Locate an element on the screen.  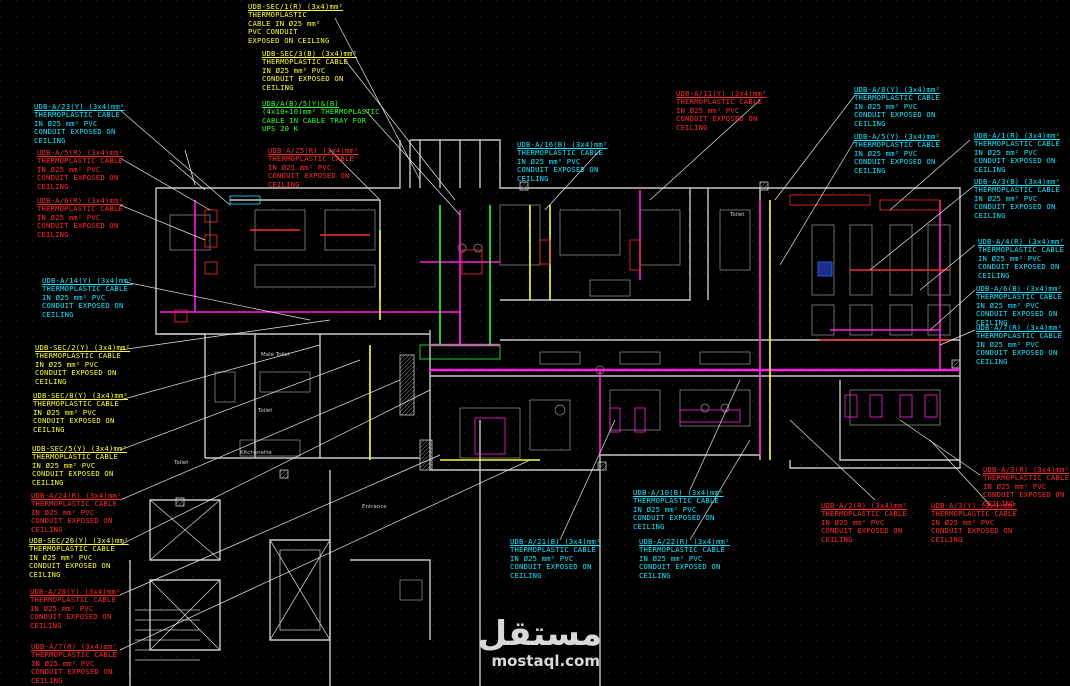
room-entrance: Entrance is located at coordinates (374, 507).